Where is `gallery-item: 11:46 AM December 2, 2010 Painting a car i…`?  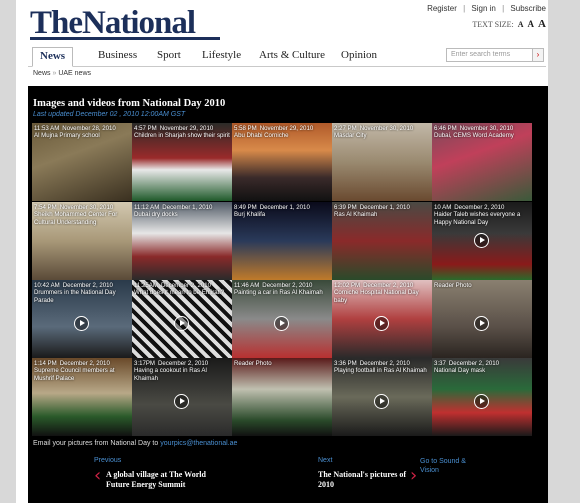 gallery-item: 11:46 AM December 2, 2010 Painting a car i… is located at coordinates (282, 319).